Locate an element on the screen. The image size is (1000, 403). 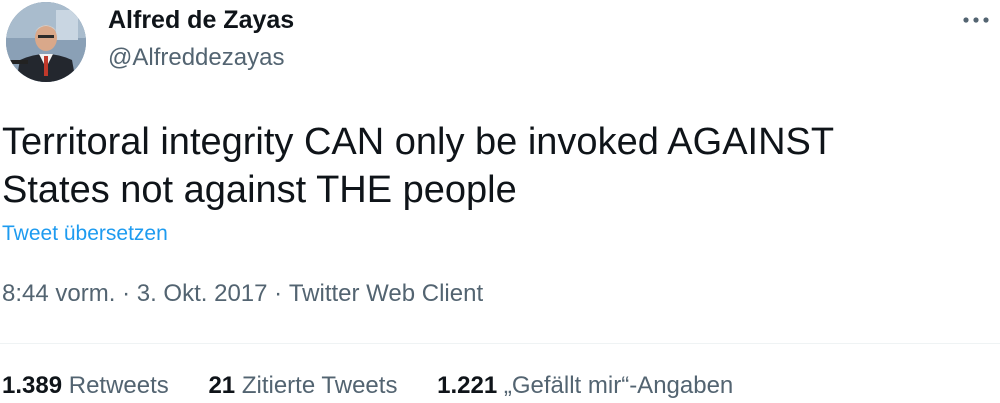
quote-tweets-count: 21 is located at coordinates (222, 385).